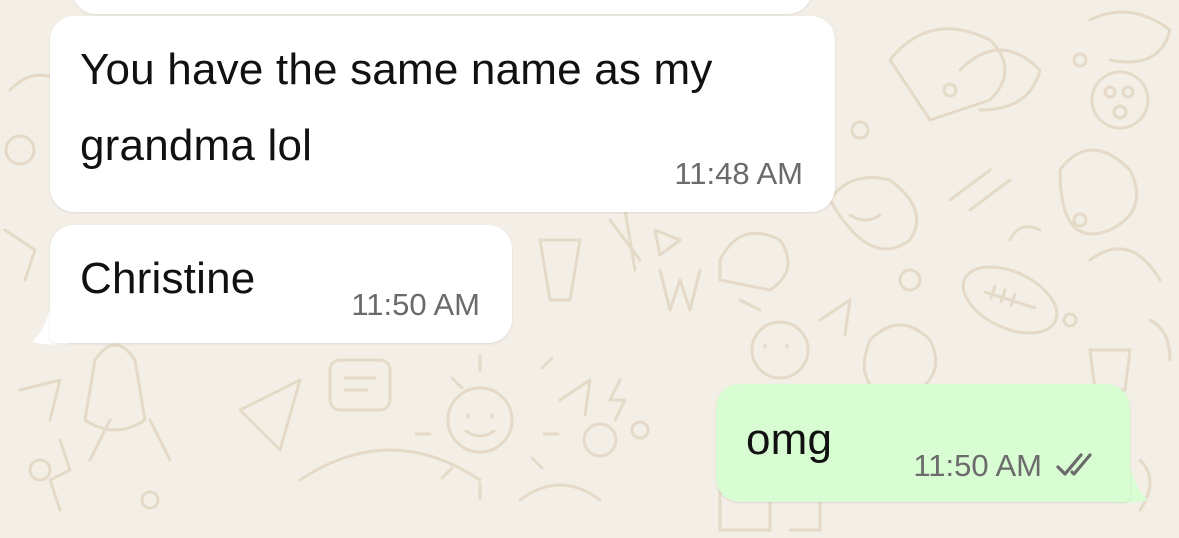 Image resolution: width=1179 pixels, height=538 pixels. Describe the element at coordinates (1074, 464) in the screenshot. I see `double-check-icon` at that location.